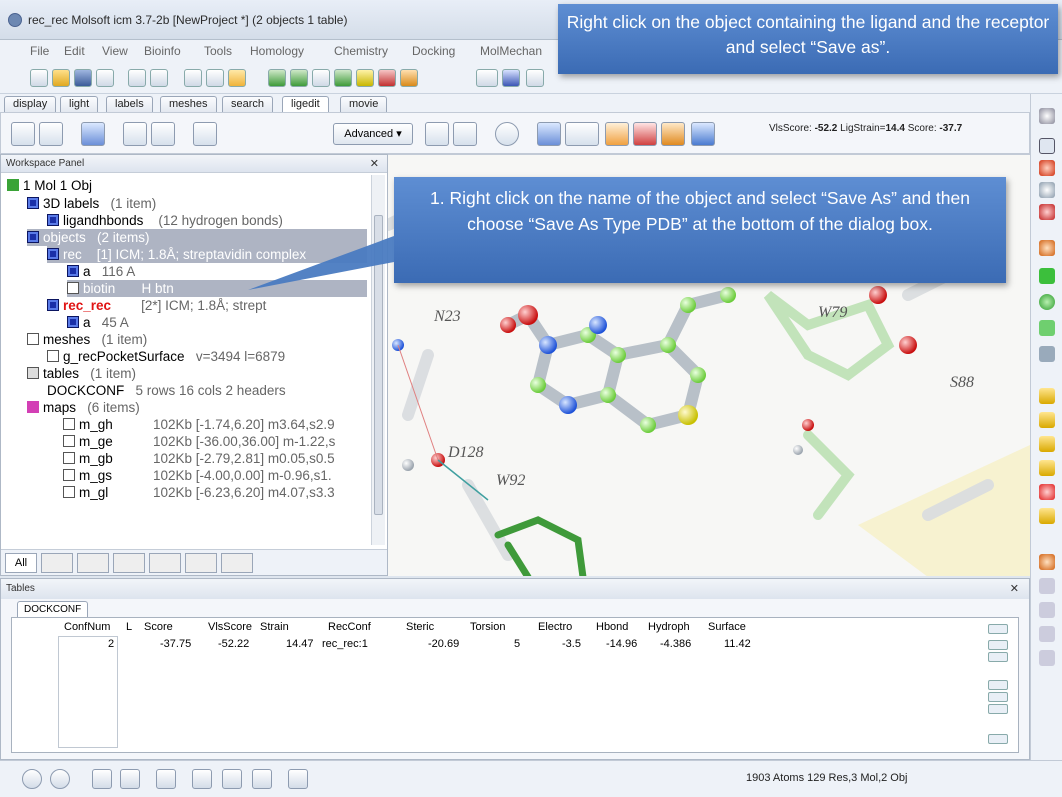 This screenshot has width=1062, height=797. What do you see at coordinates (321, 263) in the screenshot?
I see `callout-pointer` at bounding box center [321, 263].